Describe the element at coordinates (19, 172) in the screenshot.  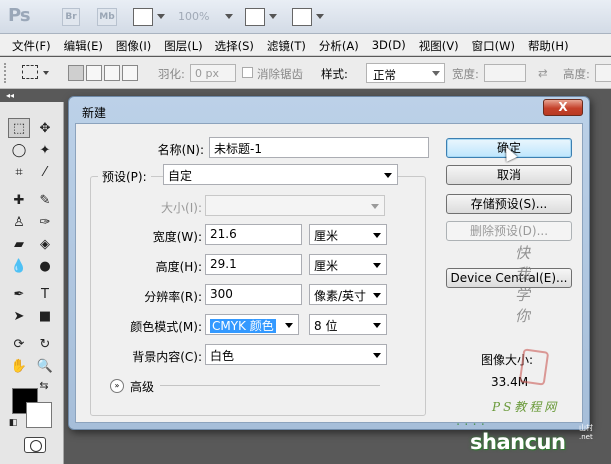
I see `crop-tool-icon: ⌗` at that location.